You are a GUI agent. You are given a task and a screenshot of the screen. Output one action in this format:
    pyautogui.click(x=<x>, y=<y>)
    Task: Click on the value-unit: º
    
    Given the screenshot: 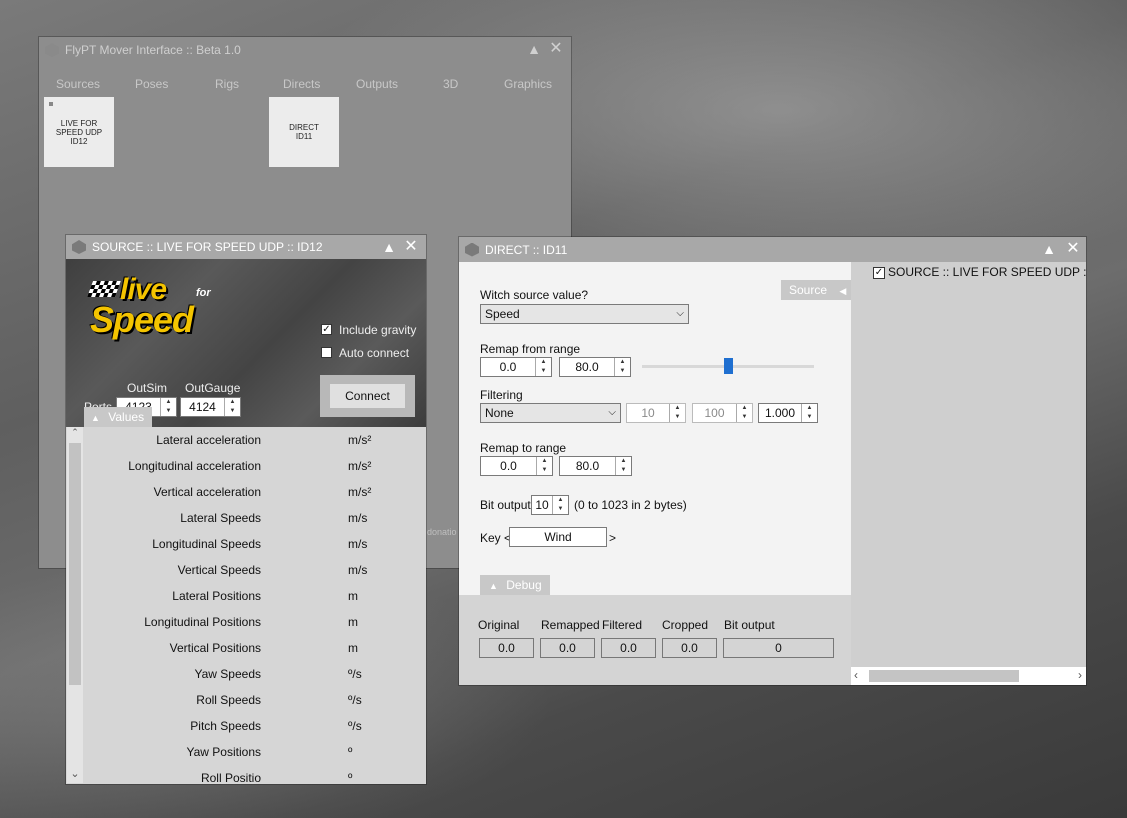 What is the action you would take?
    pyautogui.click(x=350, y=752)
    